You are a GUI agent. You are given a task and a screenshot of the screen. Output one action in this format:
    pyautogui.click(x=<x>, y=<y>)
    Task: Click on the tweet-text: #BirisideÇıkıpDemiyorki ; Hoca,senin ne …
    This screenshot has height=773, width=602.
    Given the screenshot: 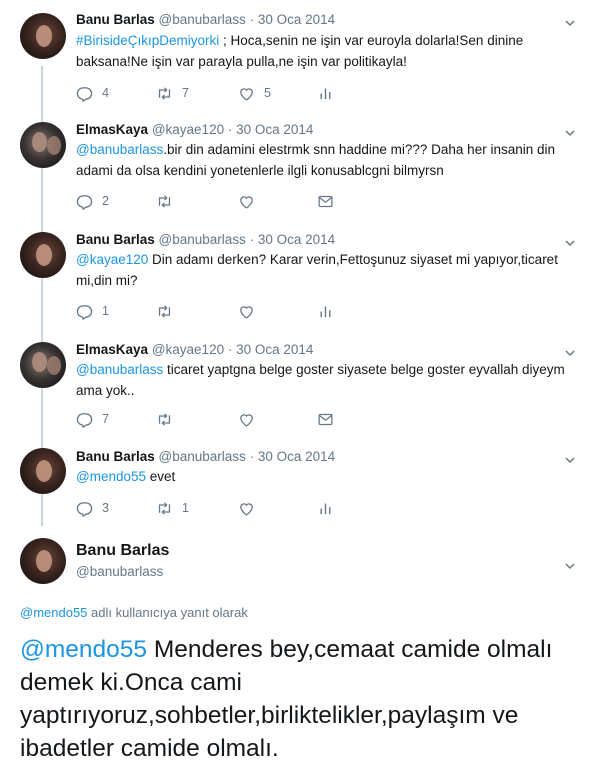 What is the action you would take?
    pyautogui.click(x=326, y=51)
    